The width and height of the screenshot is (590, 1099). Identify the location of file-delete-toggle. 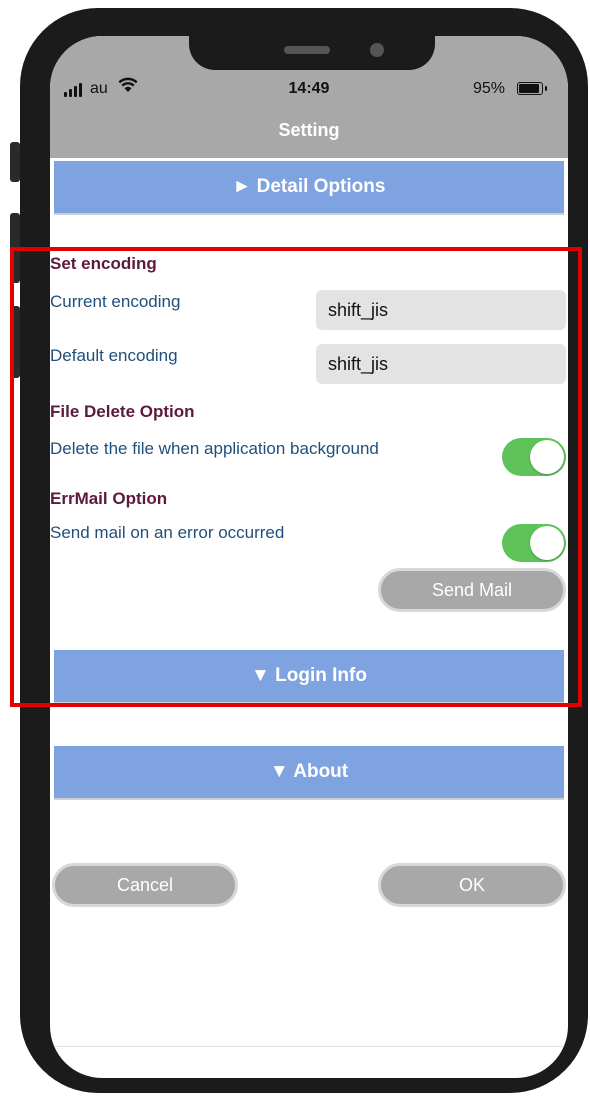
(534, 457).